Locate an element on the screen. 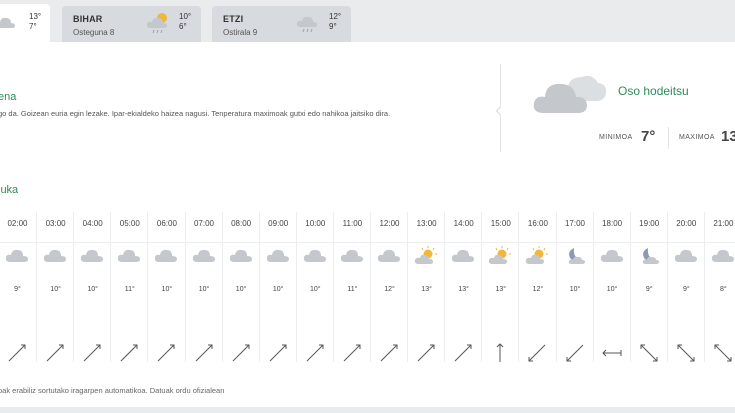 The width and height of the screenshot is (735, 413). tab-date: Osteguna 8 is located at coordinates (94, 32).